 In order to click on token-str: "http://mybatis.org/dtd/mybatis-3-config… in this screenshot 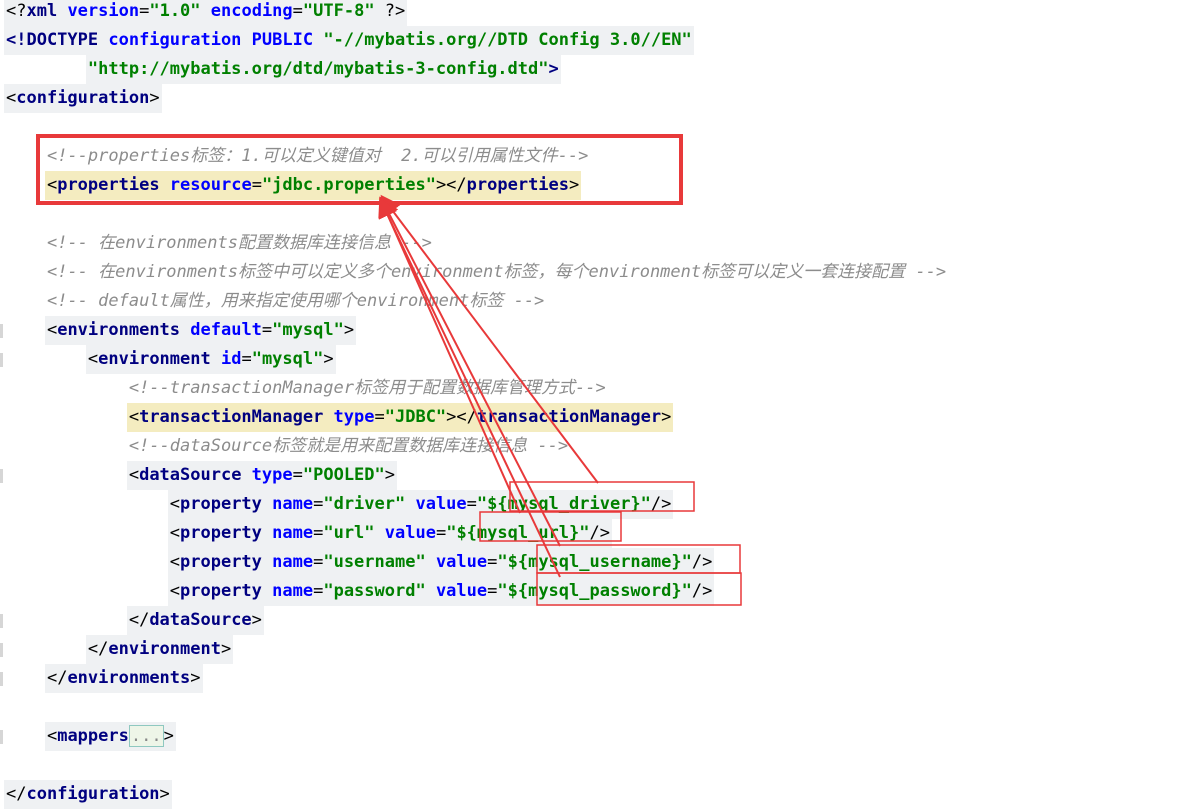, I will do `click(318, 69)`.